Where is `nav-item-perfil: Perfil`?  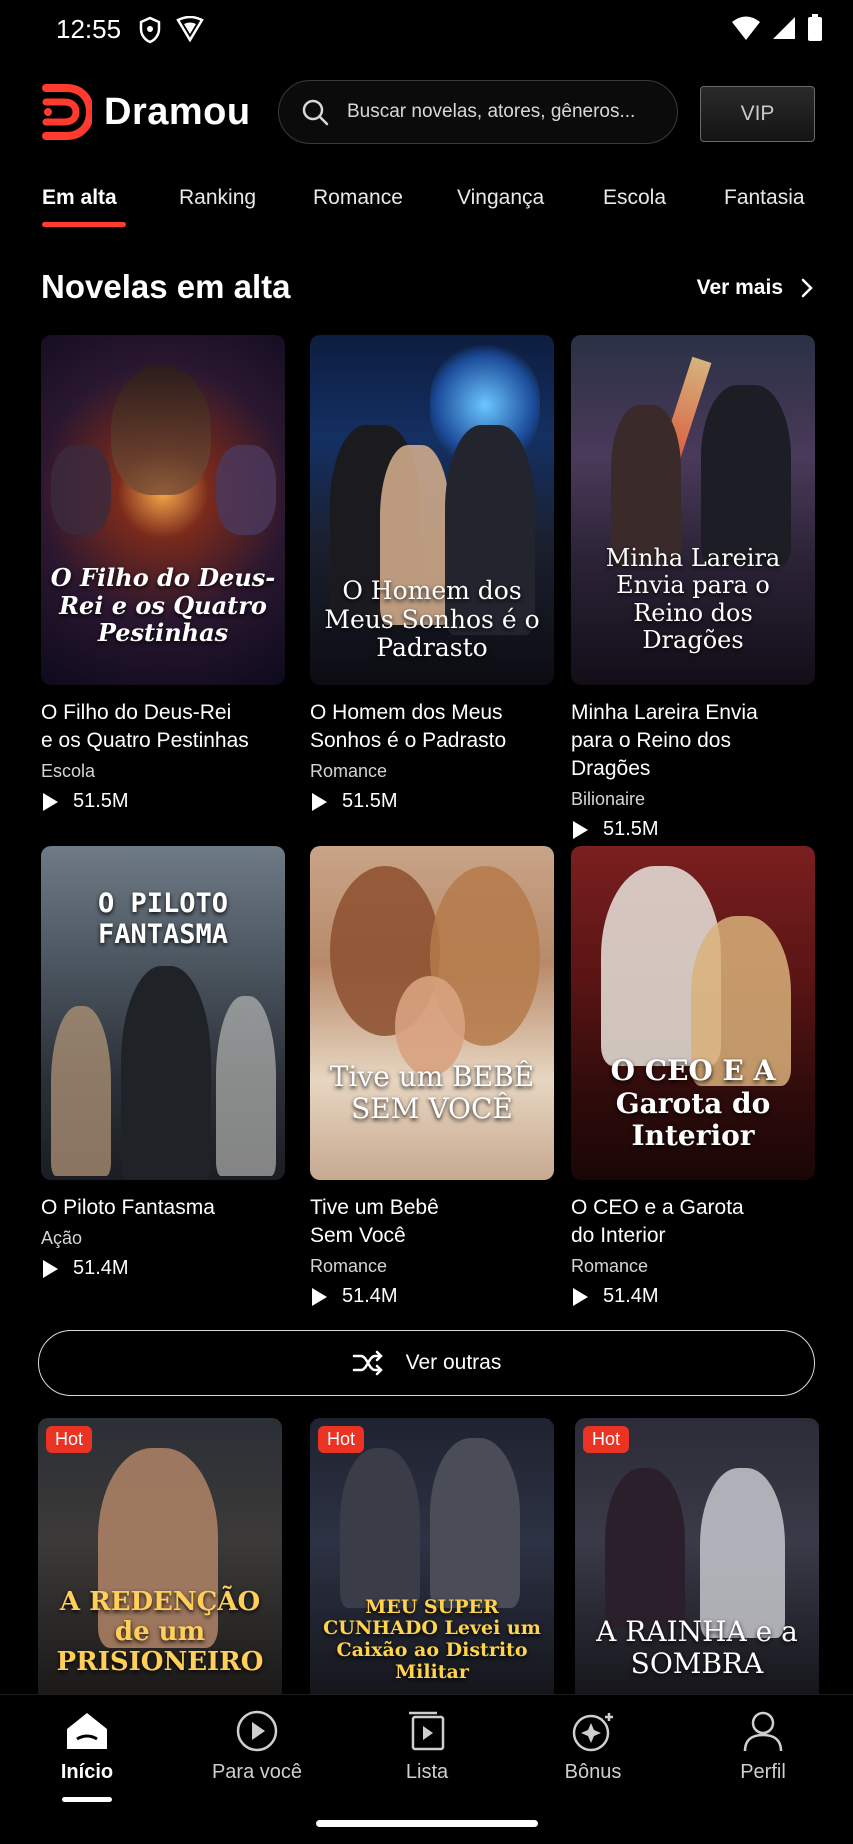
nav-item-perfil: Perfil is located at coordinates (763, 1746).